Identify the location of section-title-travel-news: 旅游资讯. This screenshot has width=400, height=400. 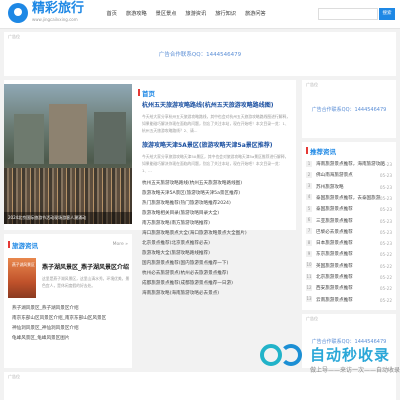
(23, 245).